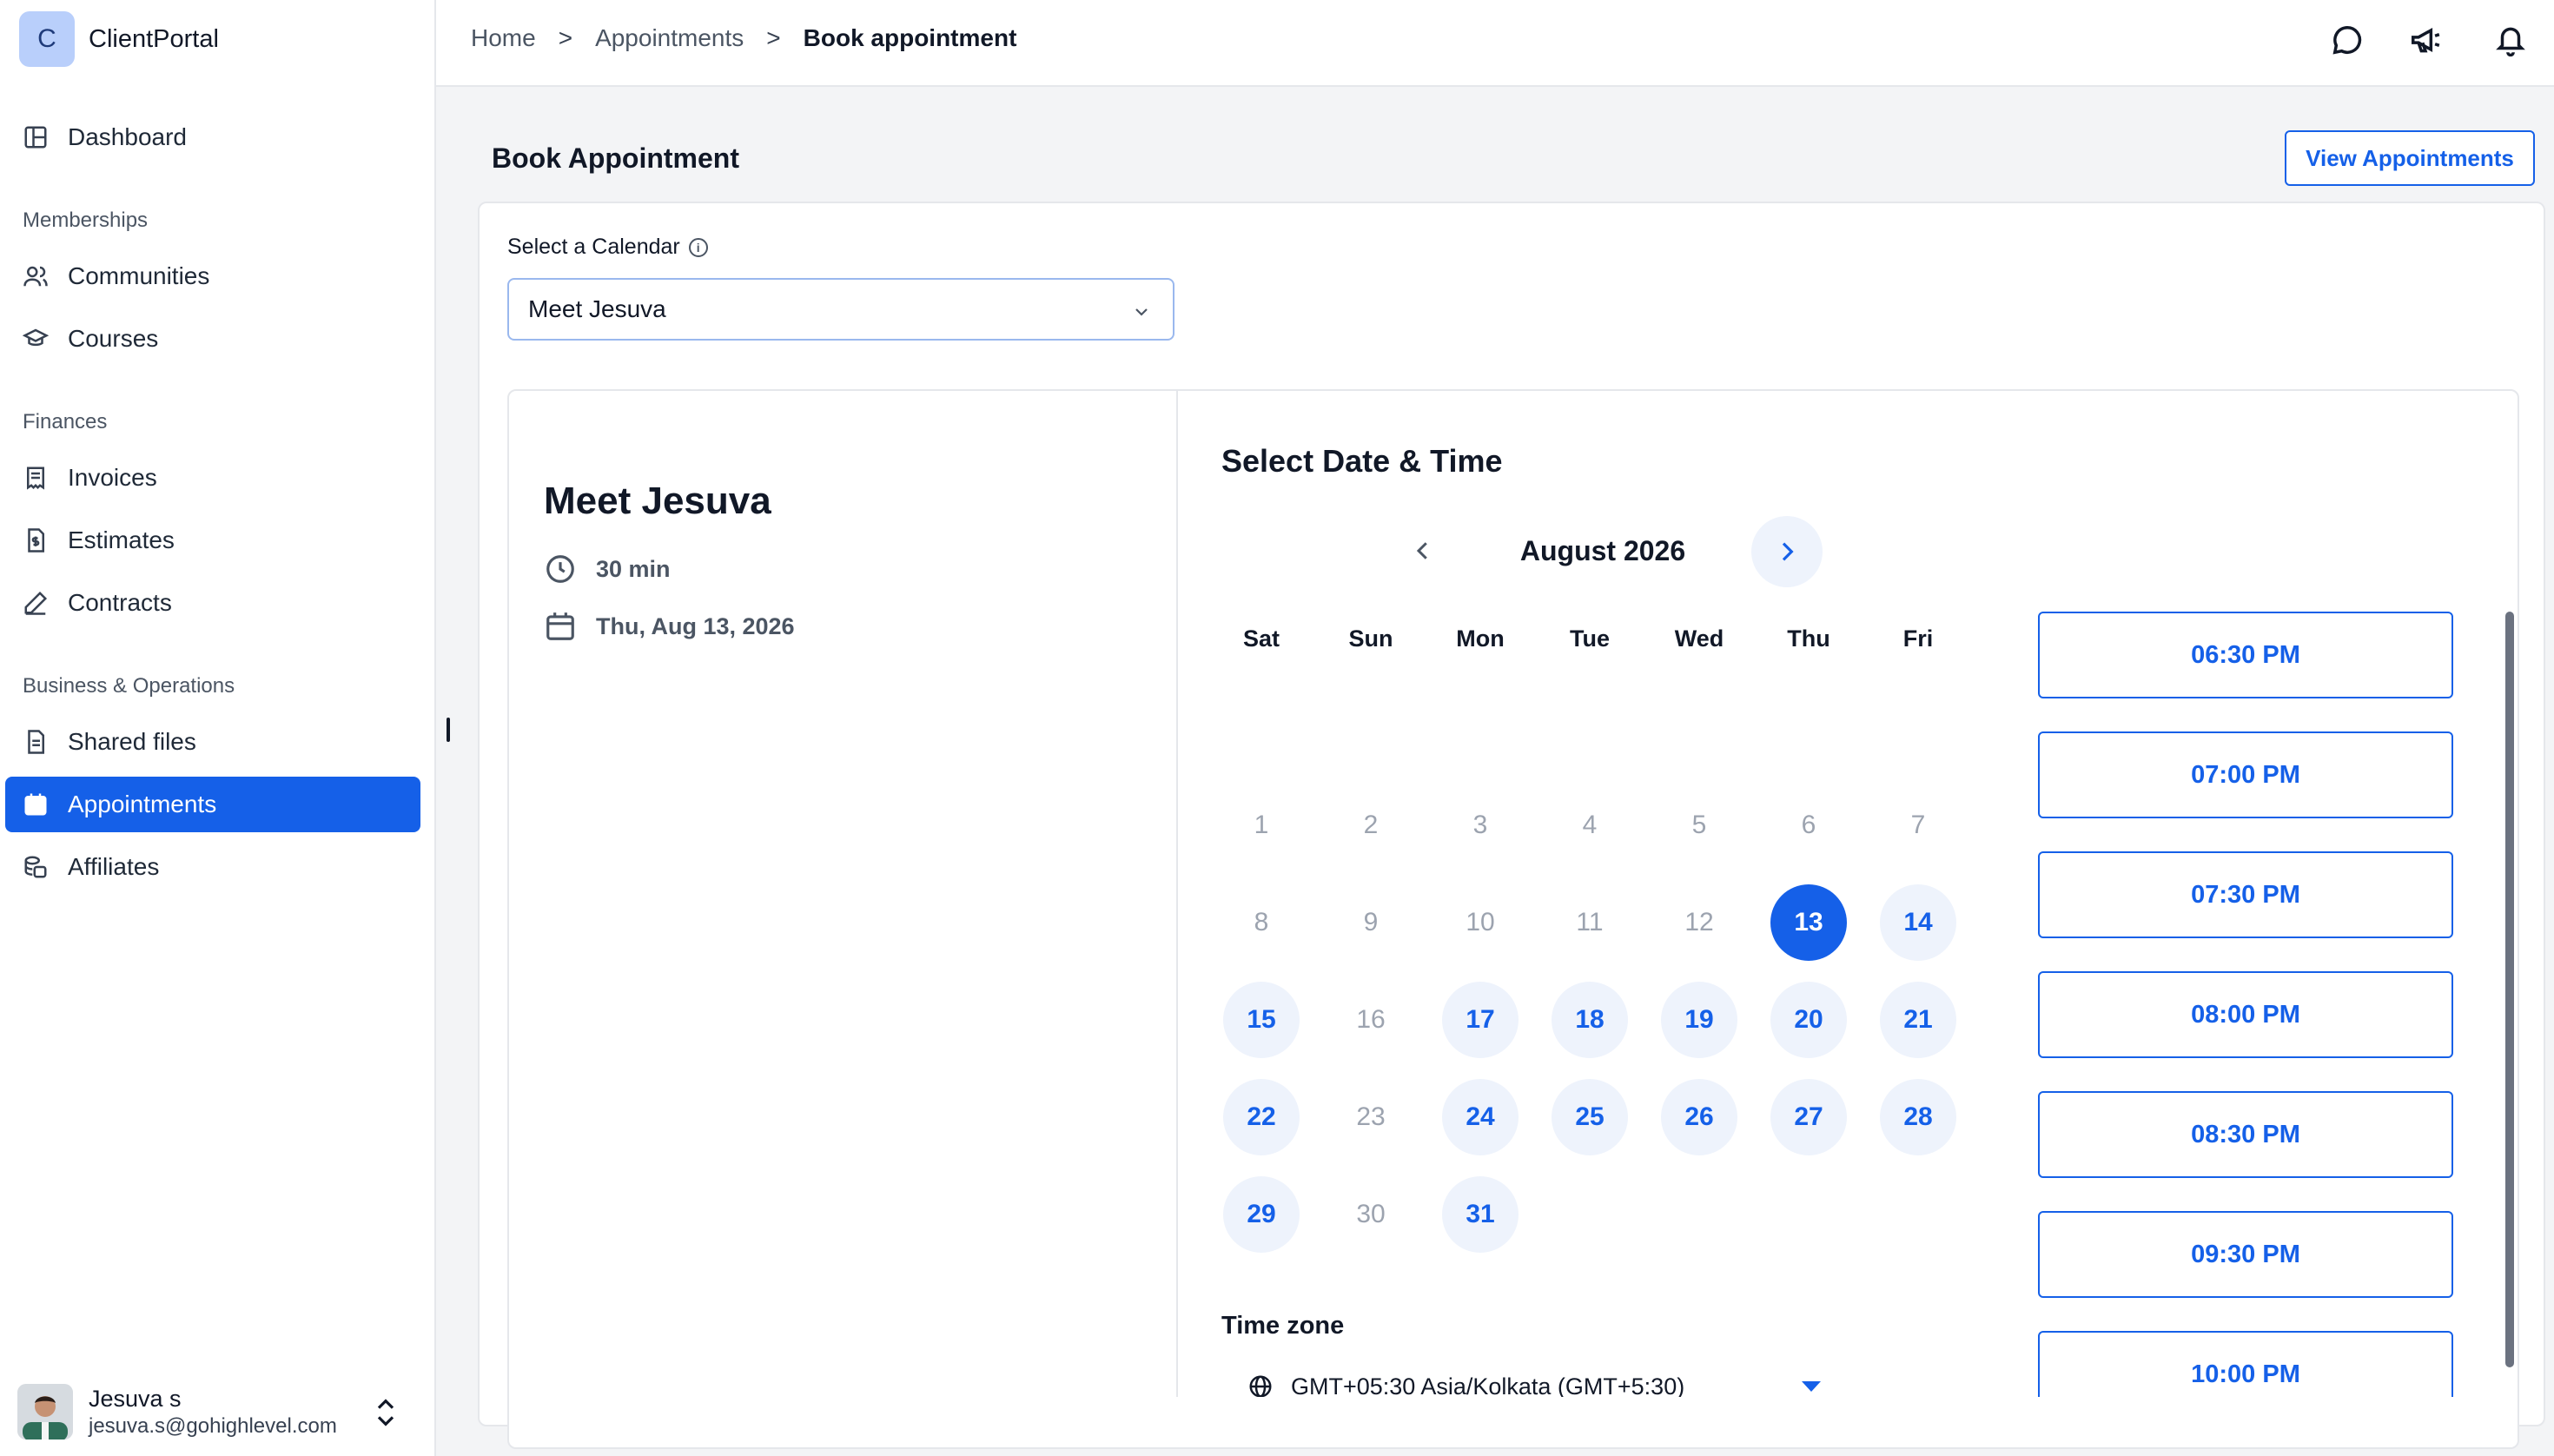 Image resolution: width=2554 pixels, height=1456 pixels. What do you see at coordinates (1918, 923) in the screenshot?
I see `date-cell: 14` at bounding box center [1918, 923].